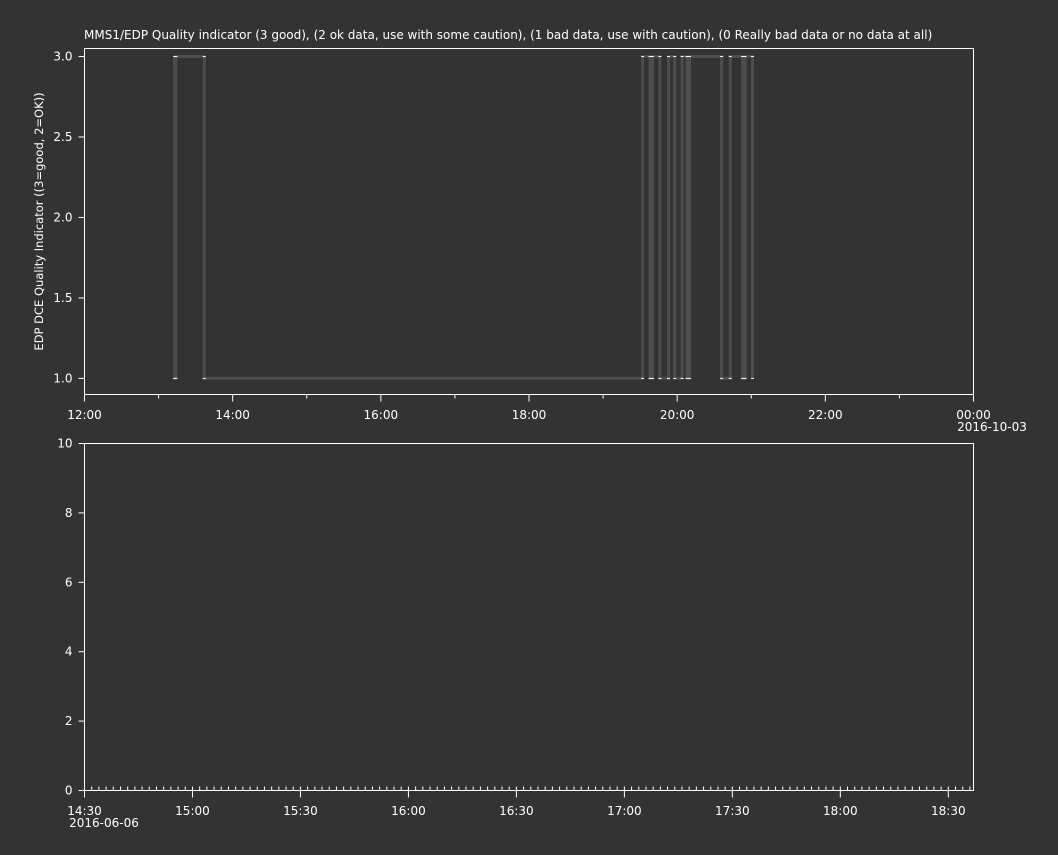 This screenshot has width=1058, height=855. What do you see at coordinates (69, 791) in the screenshot?
I see `y-tick-label: 0` at bounding box center [69, 791].